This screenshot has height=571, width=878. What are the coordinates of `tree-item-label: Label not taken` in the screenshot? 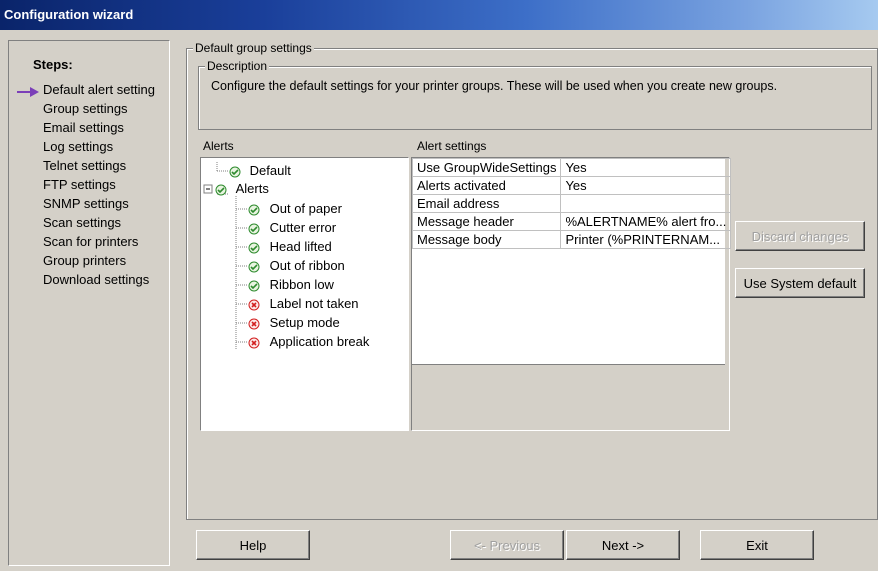 It's located at (314, 303).